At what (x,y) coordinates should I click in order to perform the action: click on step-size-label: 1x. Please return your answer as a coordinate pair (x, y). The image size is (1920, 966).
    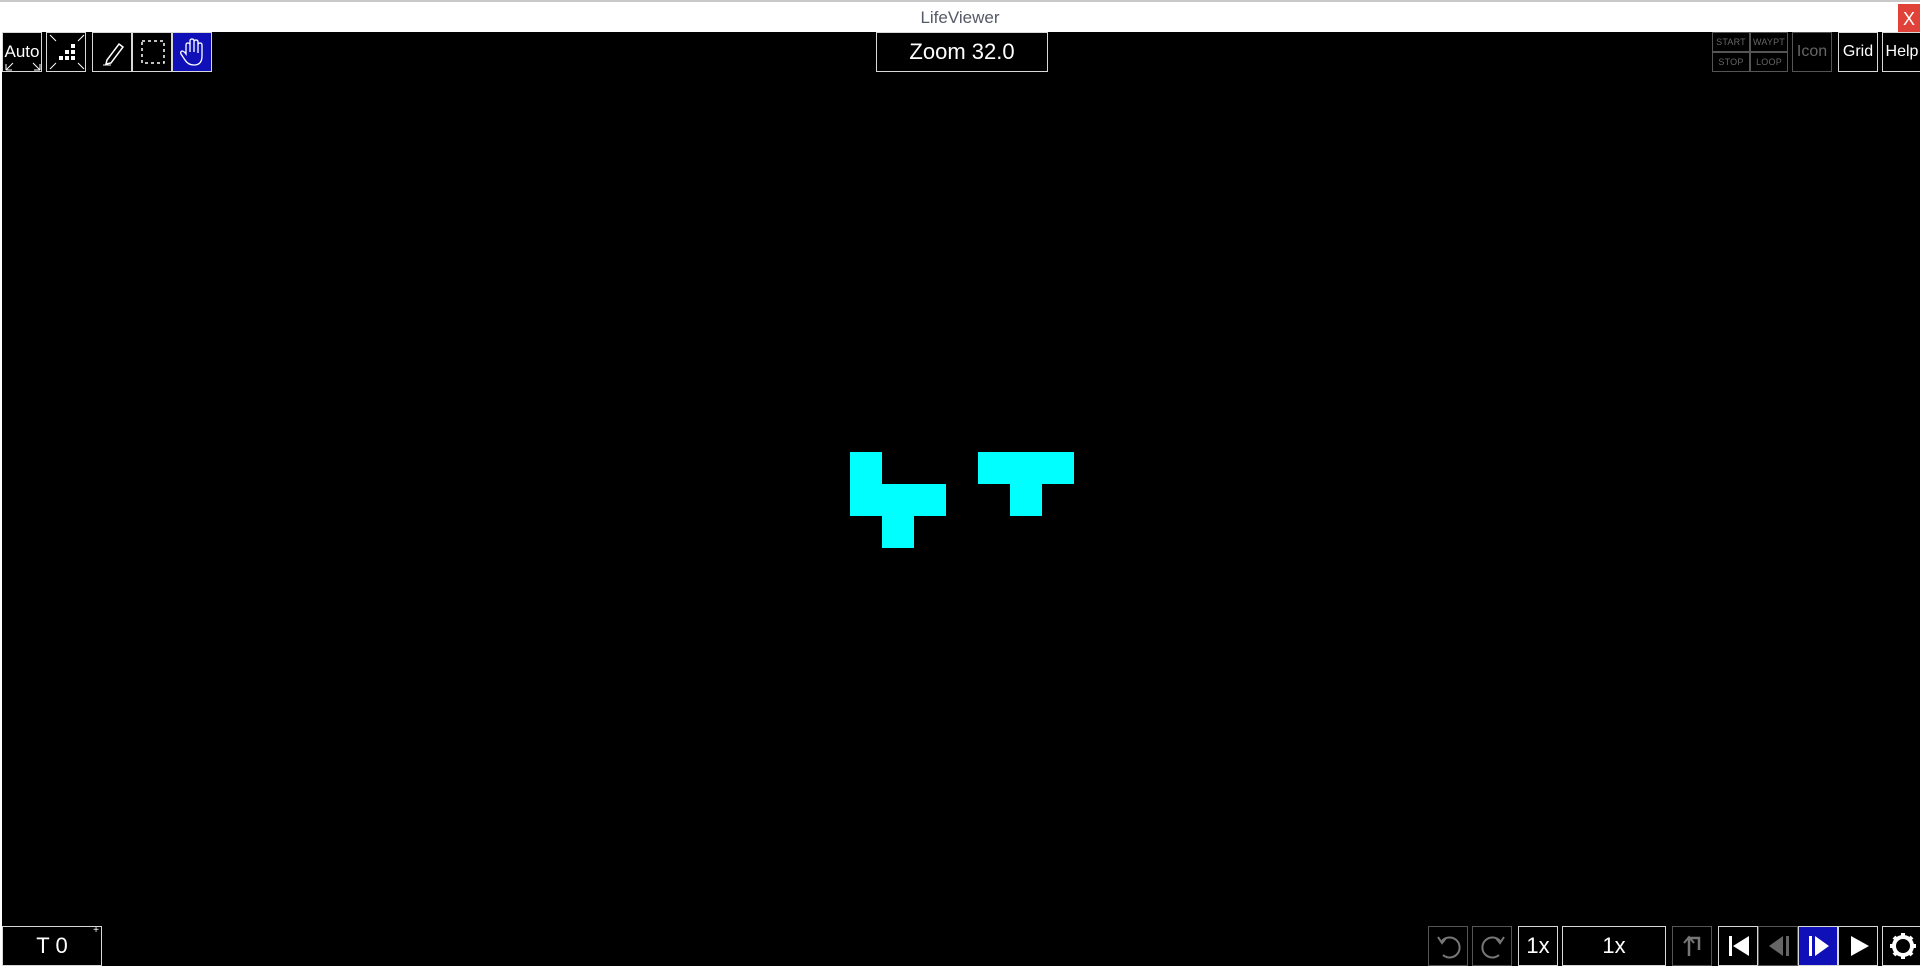
    Looking at the image, I should click on (1538, 945).